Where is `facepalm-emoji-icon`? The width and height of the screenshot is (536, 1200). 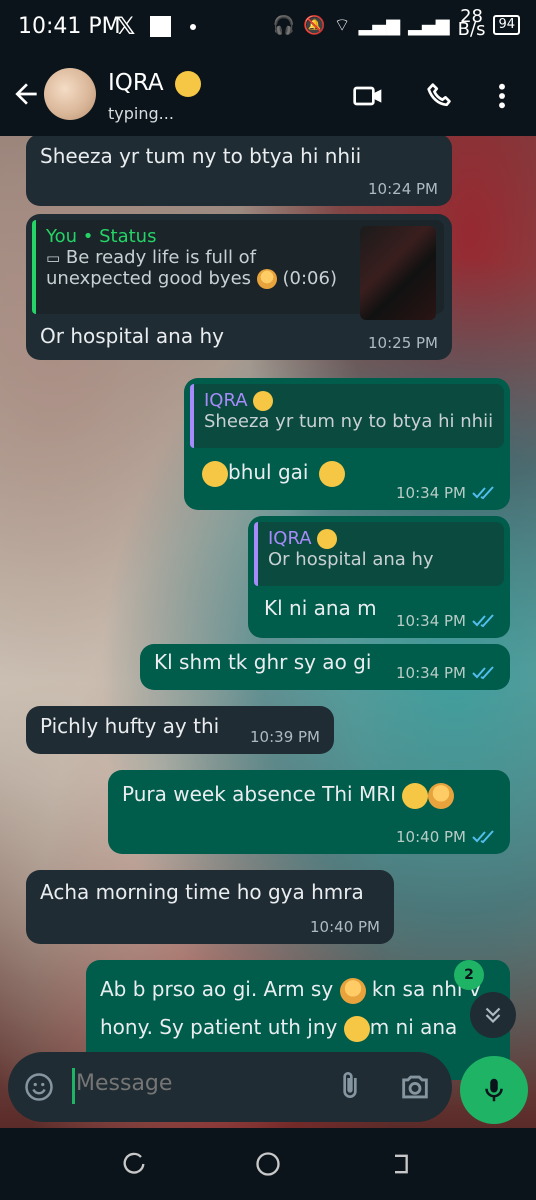 facepalm-emoji-icon is located at coordinates (331, 473).